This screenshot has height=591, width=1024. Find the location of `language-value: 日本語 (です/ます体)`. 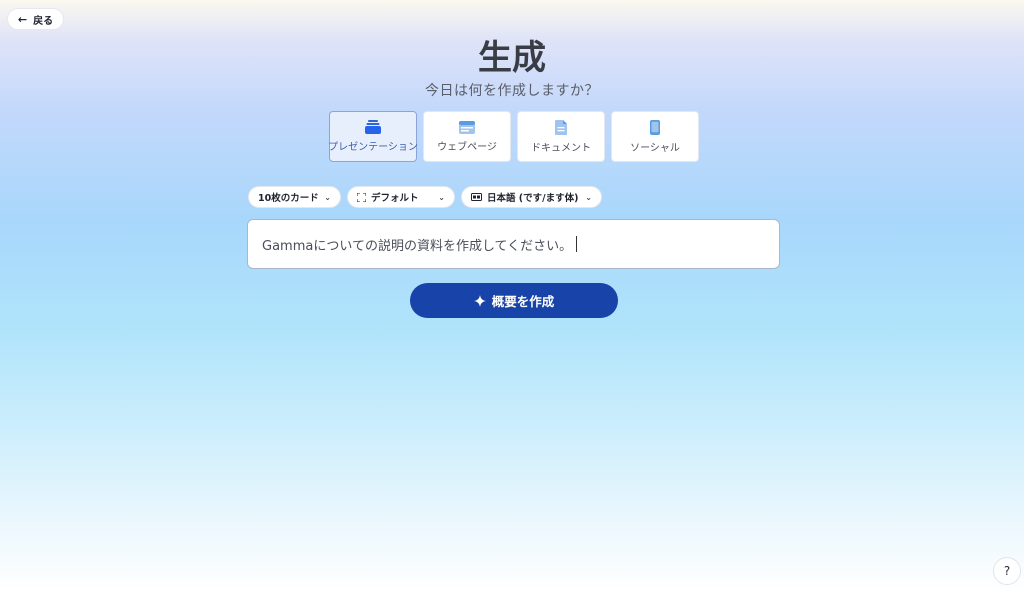

language-value: 日本語 (です/ます体) is located at coordinates (533, 198).